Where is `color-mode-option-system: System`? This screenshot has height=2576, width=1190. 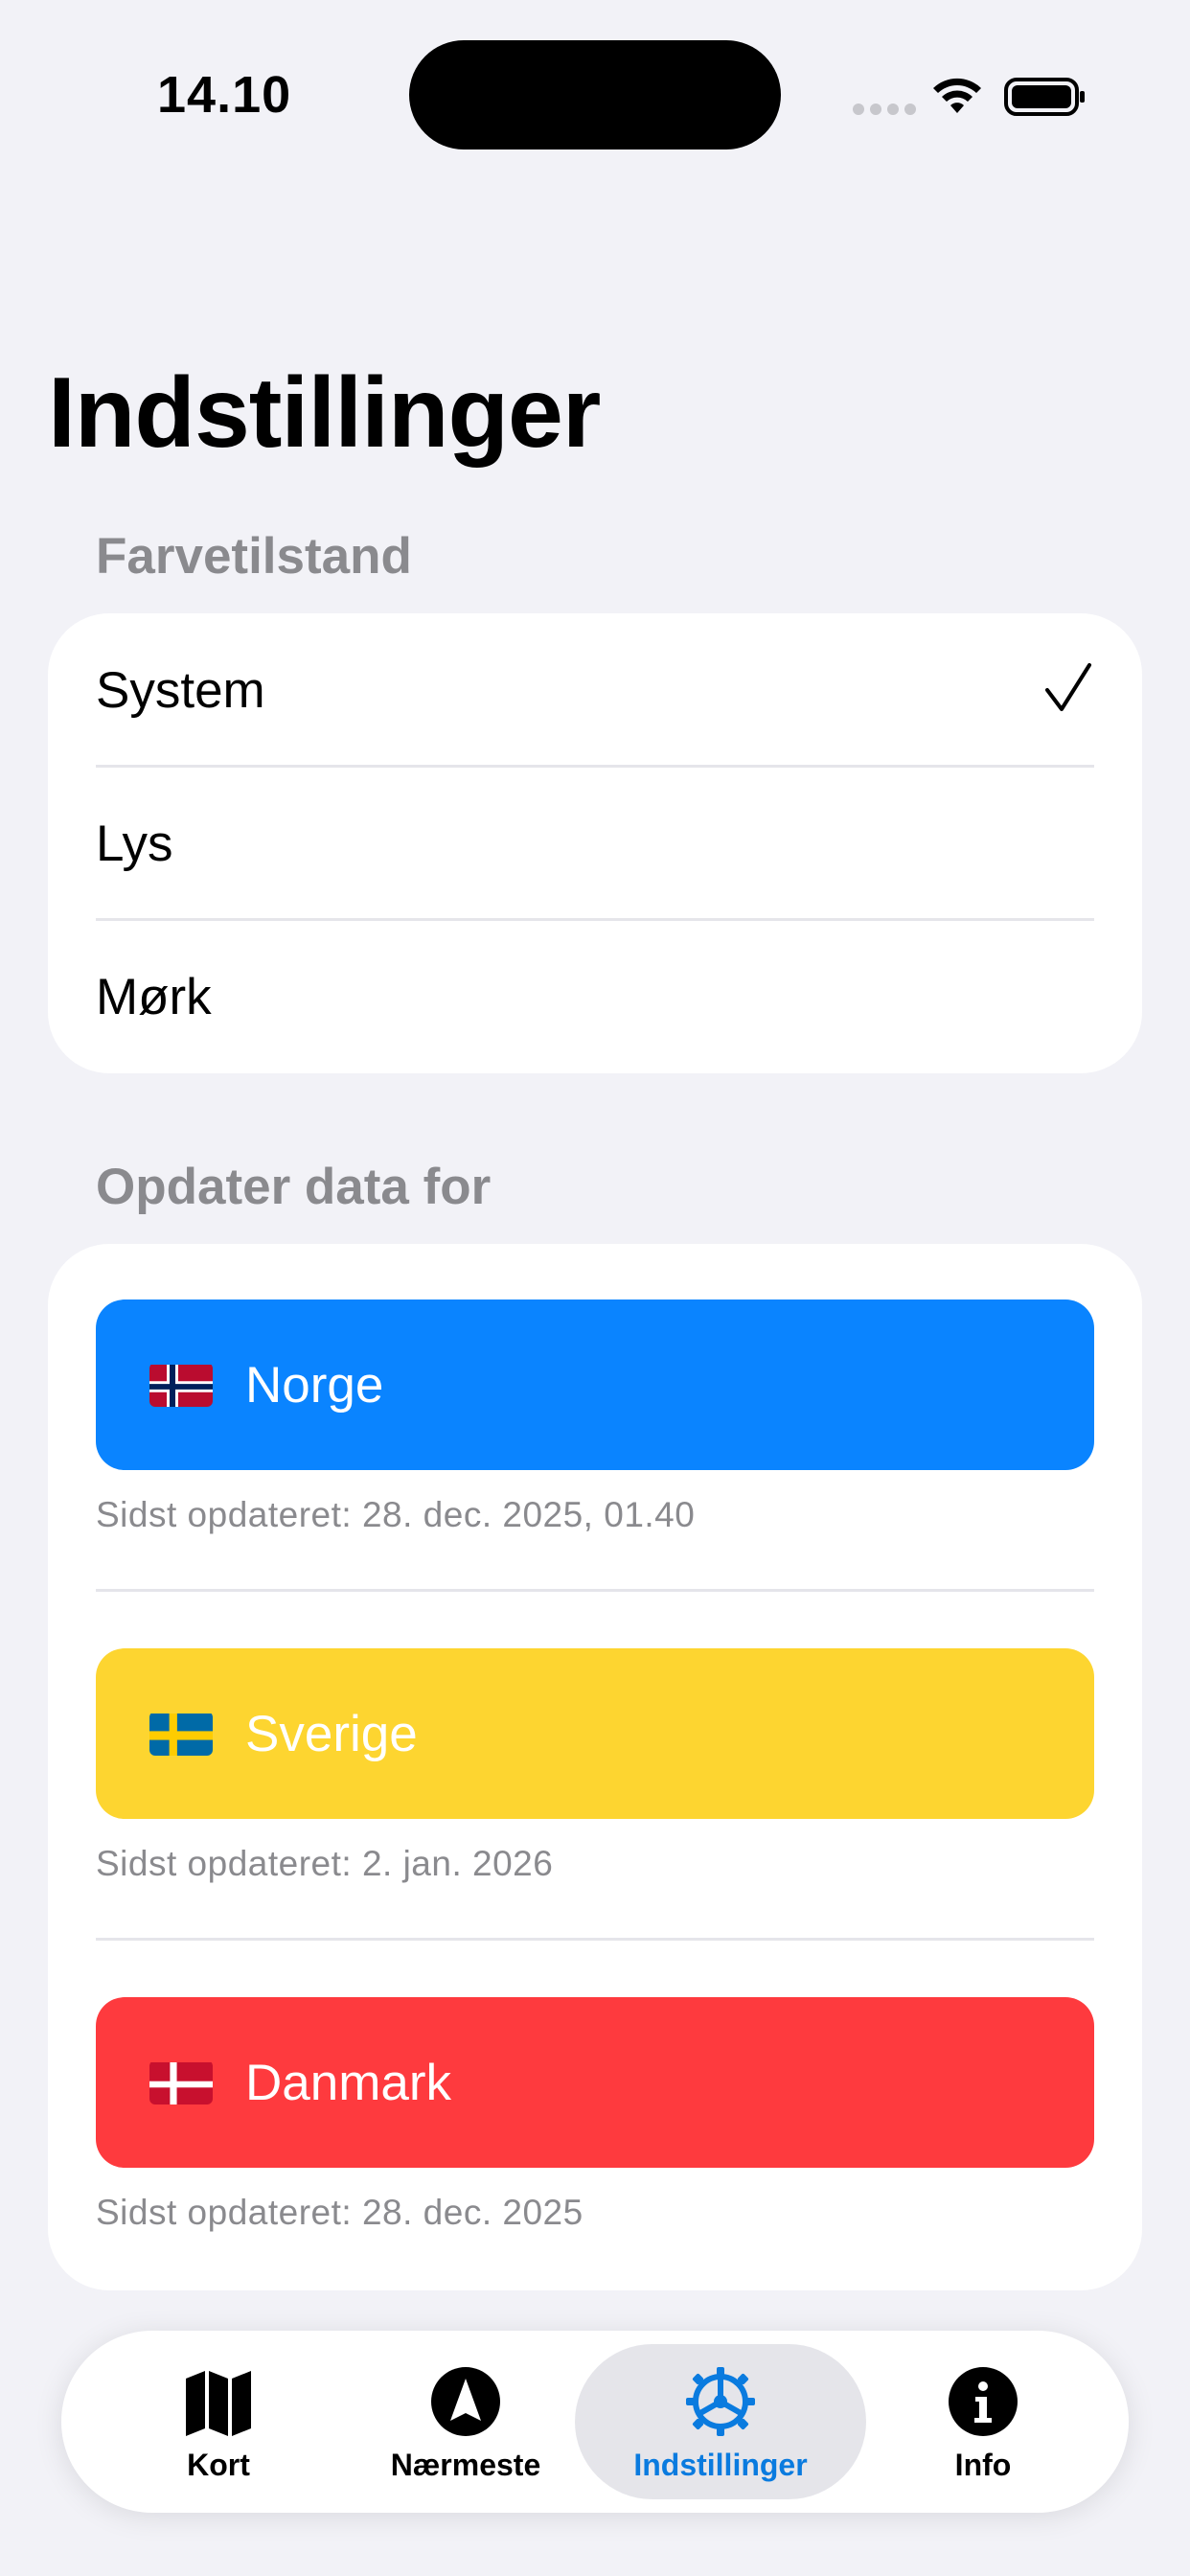
color-mode-option-system: System is located at coordinates (595, 690).